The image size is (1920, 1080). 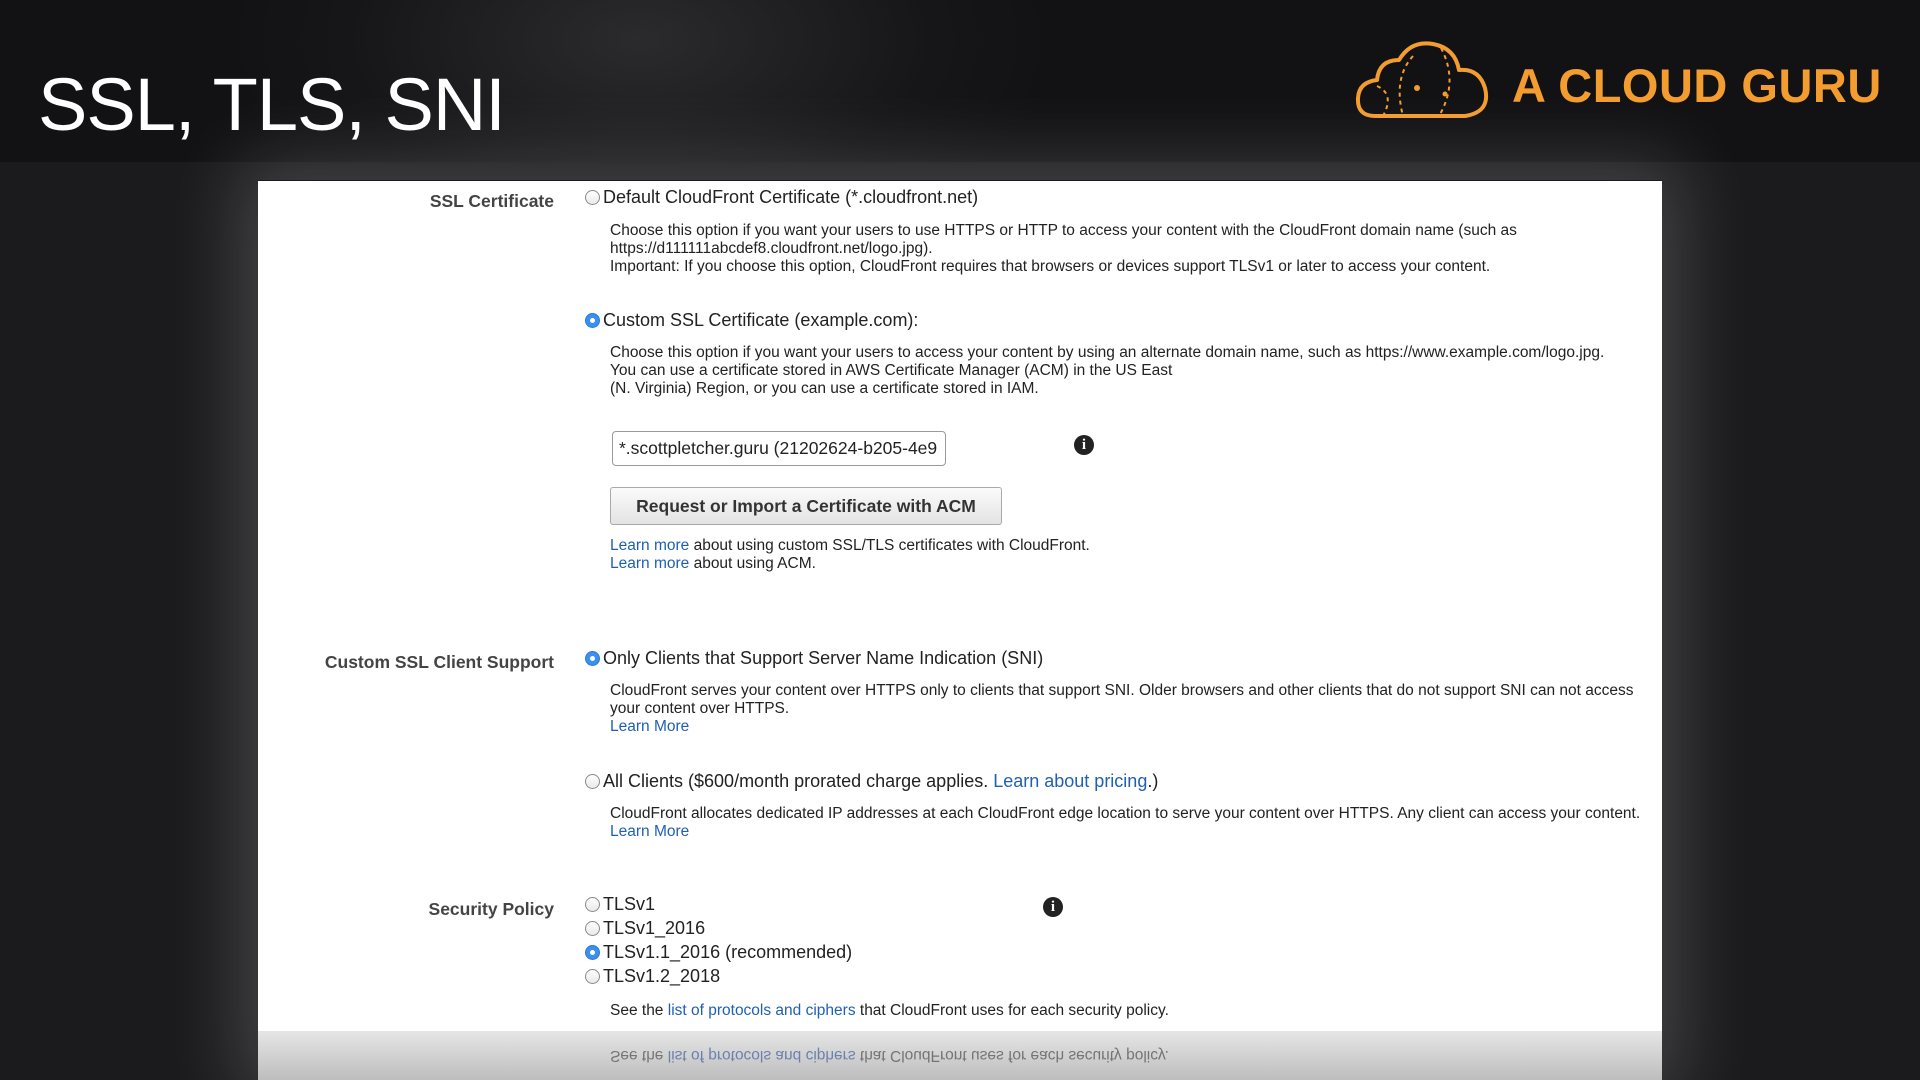 I want to click on policy-option-label: TLSv1_2016, so click(x=654, y=928).